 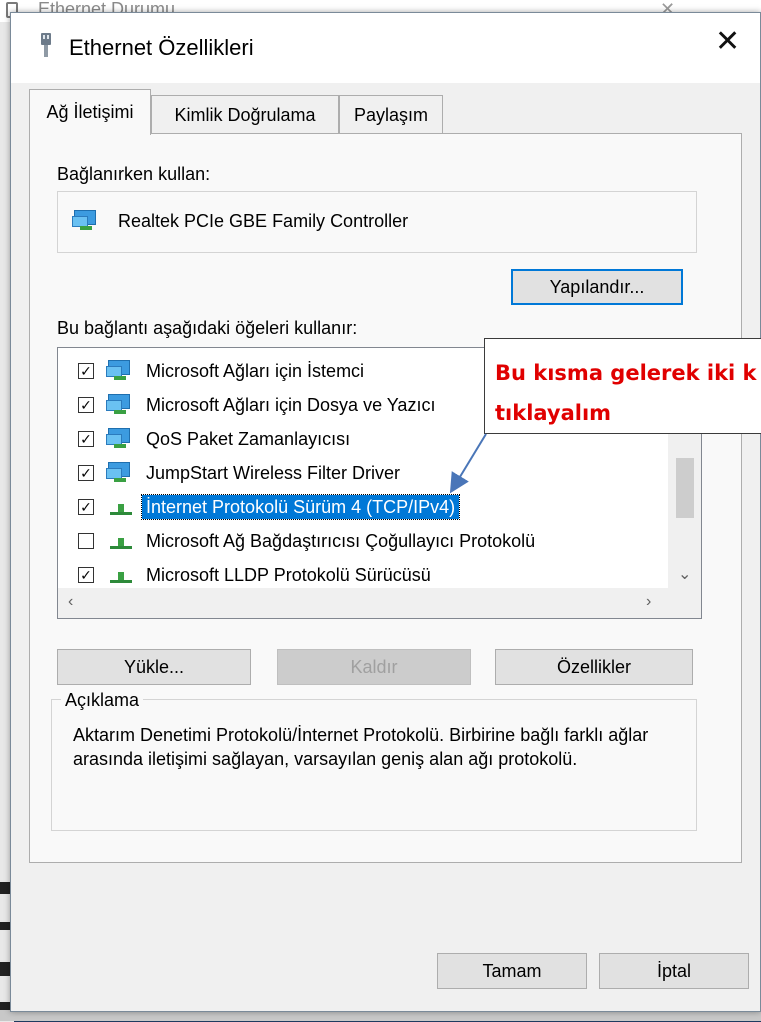 What do you see at coordinates (90, 112) in the screenshot?
I see `tab-networking: Ağ İletişimi` at bounding box center [90, 112].